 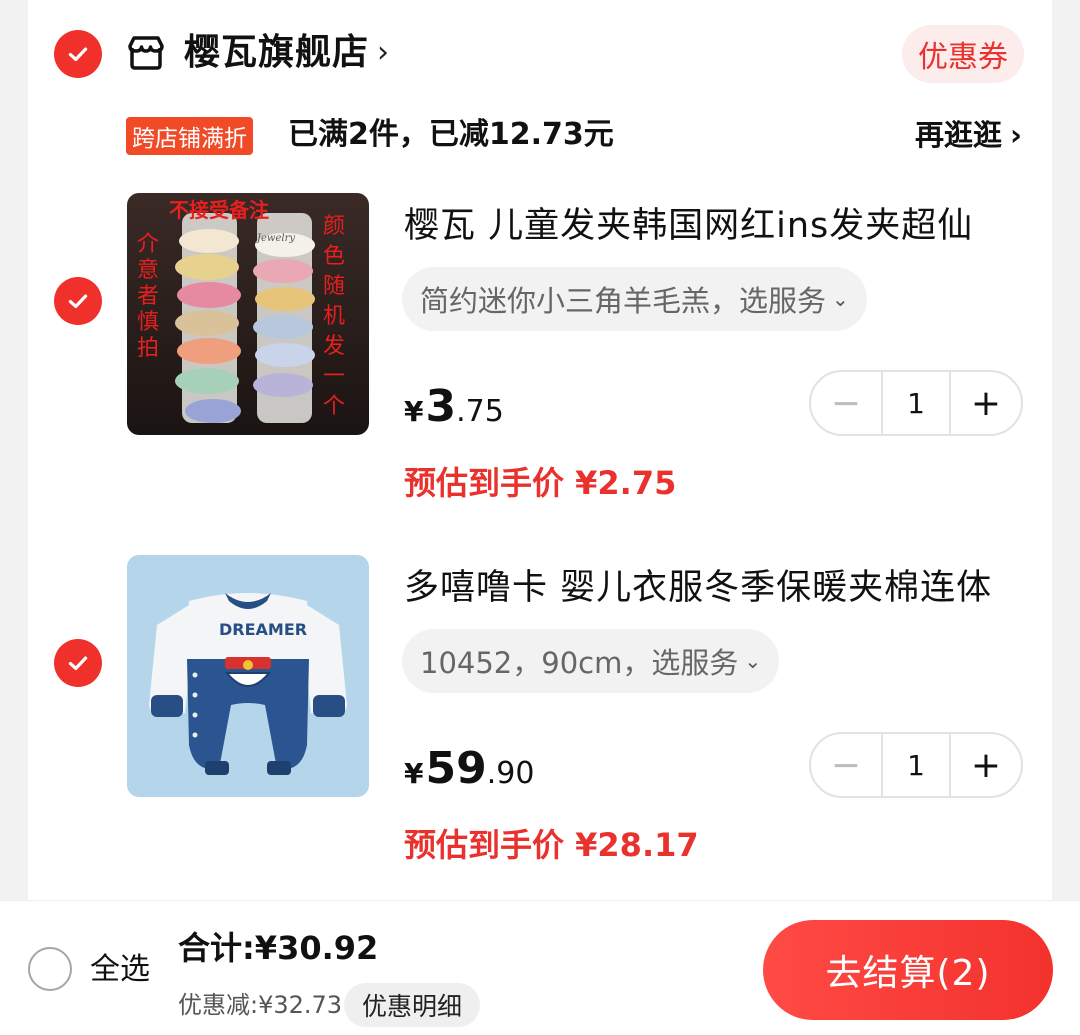 What do you see at coordinates (412, 1005) in the screenshot?
I see `discount-detail-button: 优惠明细` at bounding box center [412, 1005].